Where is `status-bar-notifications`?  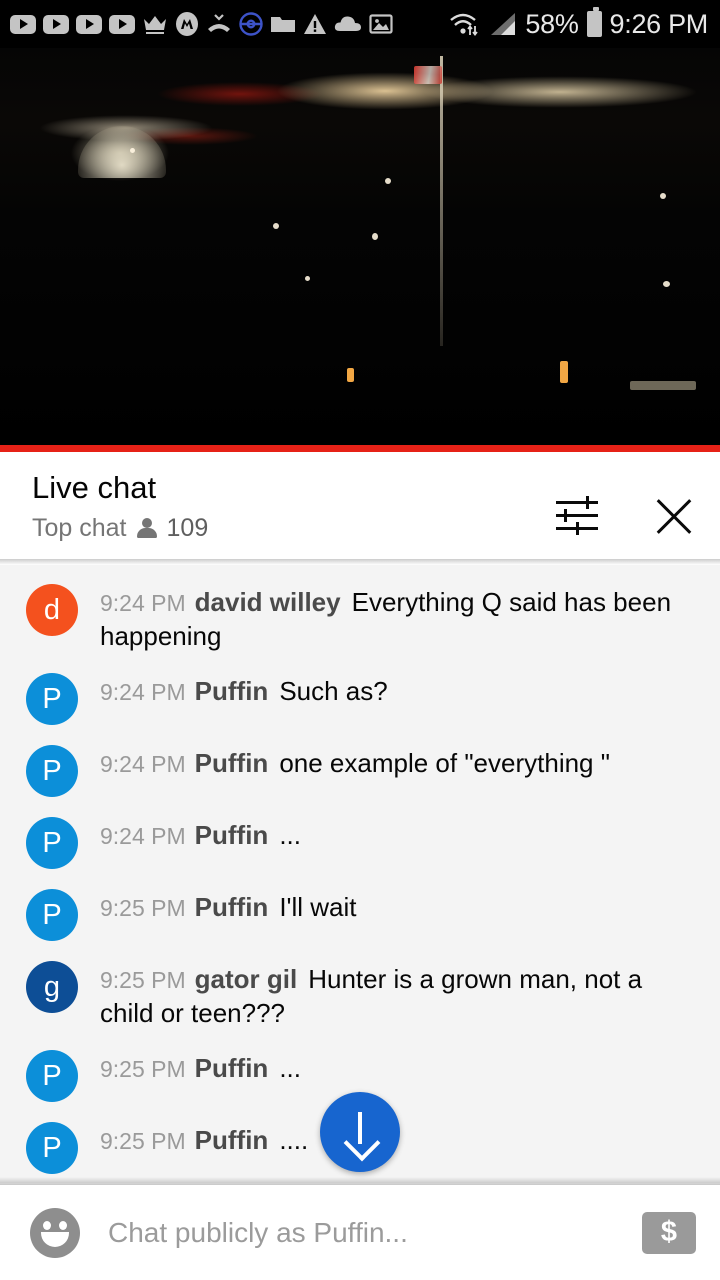
status-bar-notifications is located at coordinates (229, 24).